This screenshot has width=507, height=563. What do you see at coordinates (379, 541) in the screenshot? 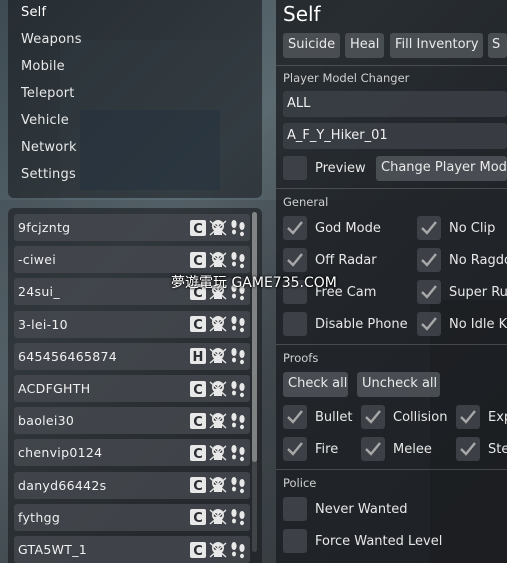
I see `option-label: Force Wanted Level` at bounding box center [379, 541].